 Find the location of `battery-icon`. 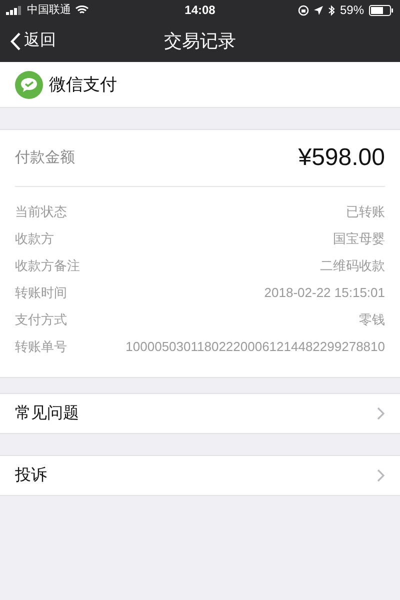

battery-icon is located at coordinates (381, 10).